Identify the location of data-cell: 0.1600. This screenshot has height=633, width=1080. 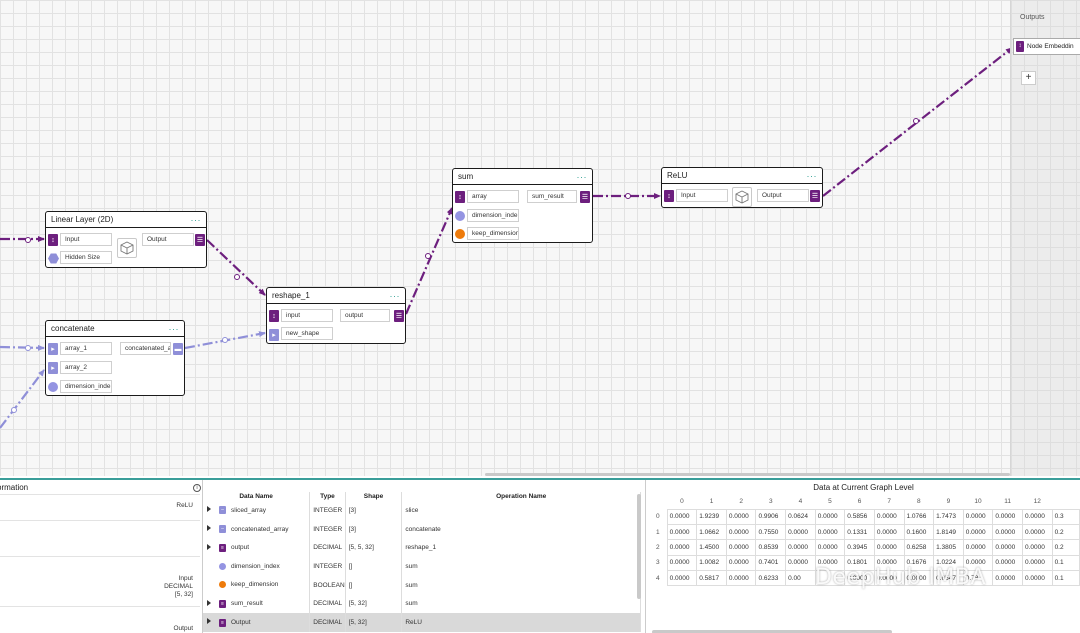
(919, 532).